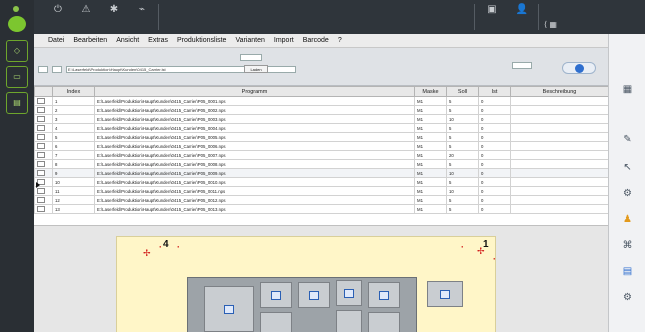 This screenshot has width=645, height=332. I want to click on screen-icon: ▣, so click(492, 17).